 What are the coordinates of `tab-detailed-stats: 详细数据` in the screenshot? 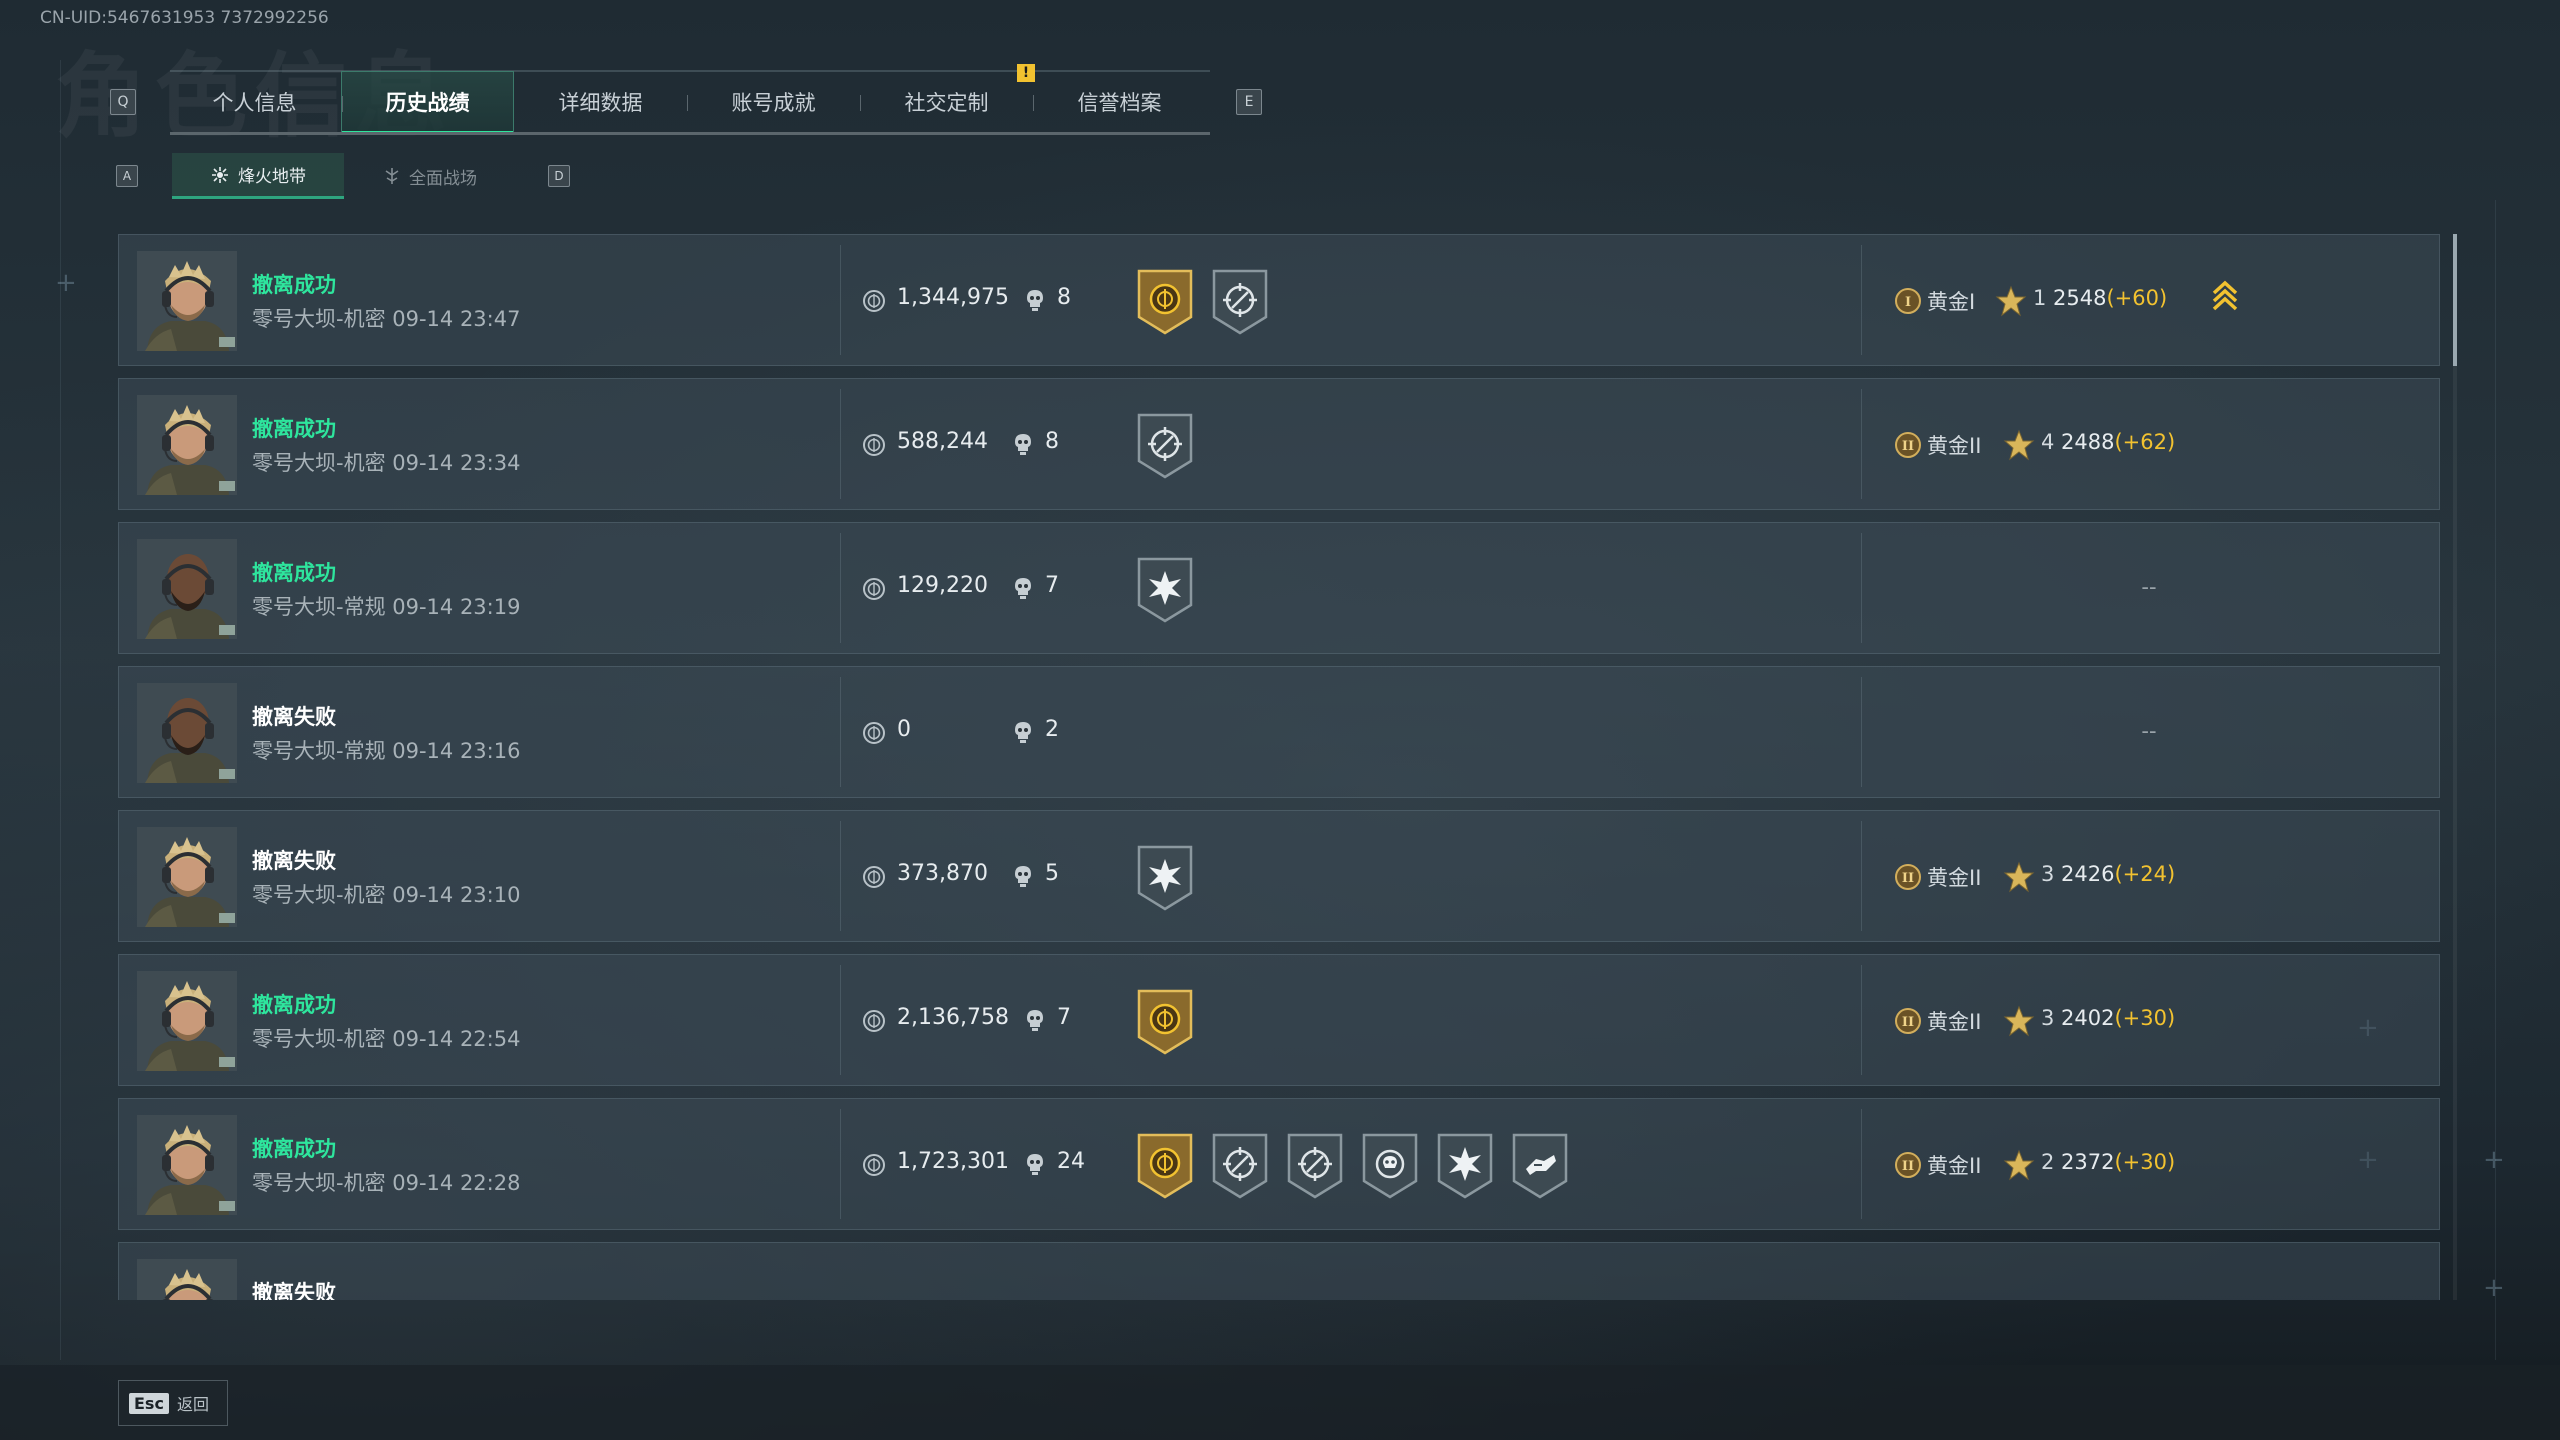 It's located at (600, 102).